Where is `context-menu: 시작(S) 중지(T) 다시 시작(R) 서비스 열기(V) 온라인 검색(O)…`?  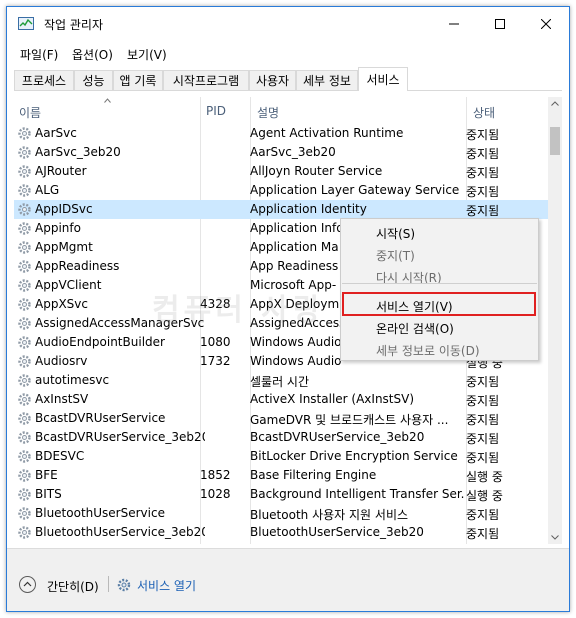
context-menu: 시작(S) 중지(T) 다시 시작(R) 서비스 열기(V) 온라인 검색(O)… is located at coordinates (439, 289).